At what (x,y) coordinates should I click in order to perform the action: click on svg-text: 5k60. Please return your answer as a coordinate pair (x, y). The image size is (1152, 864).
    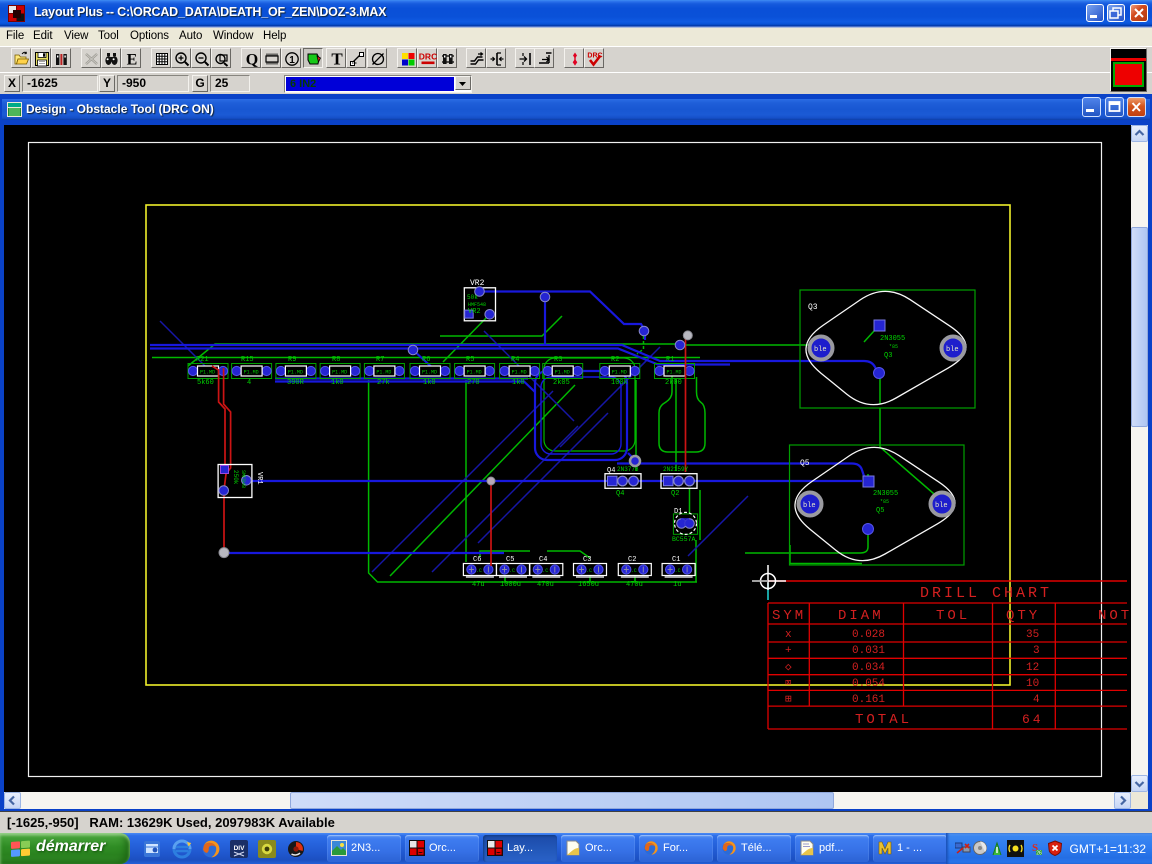
    Looking at the image, I should click on (205, 383).